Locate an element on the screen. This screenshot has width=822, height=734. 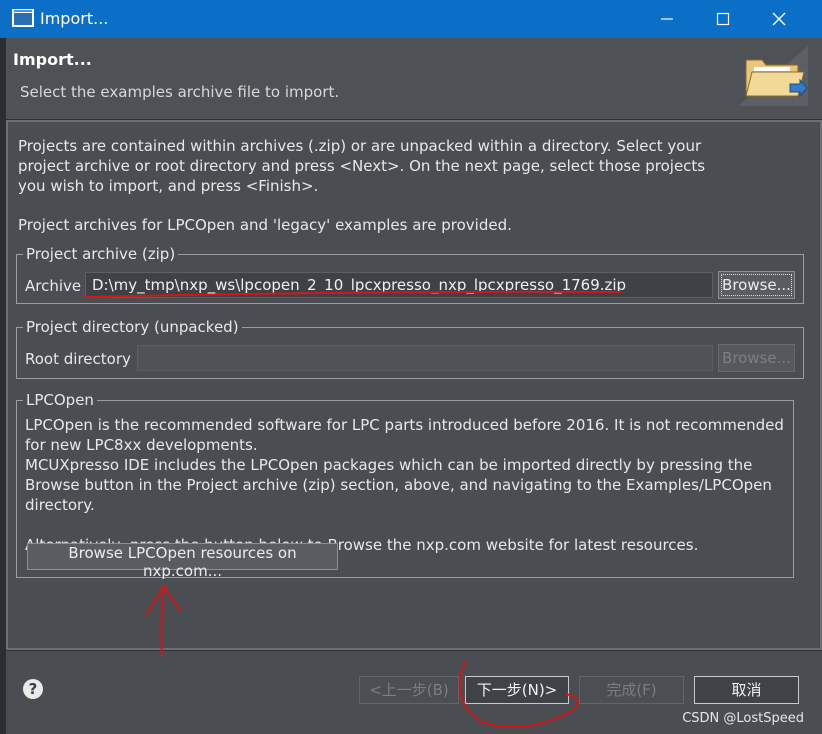
maximize-button is located at coordinates (723, 19).